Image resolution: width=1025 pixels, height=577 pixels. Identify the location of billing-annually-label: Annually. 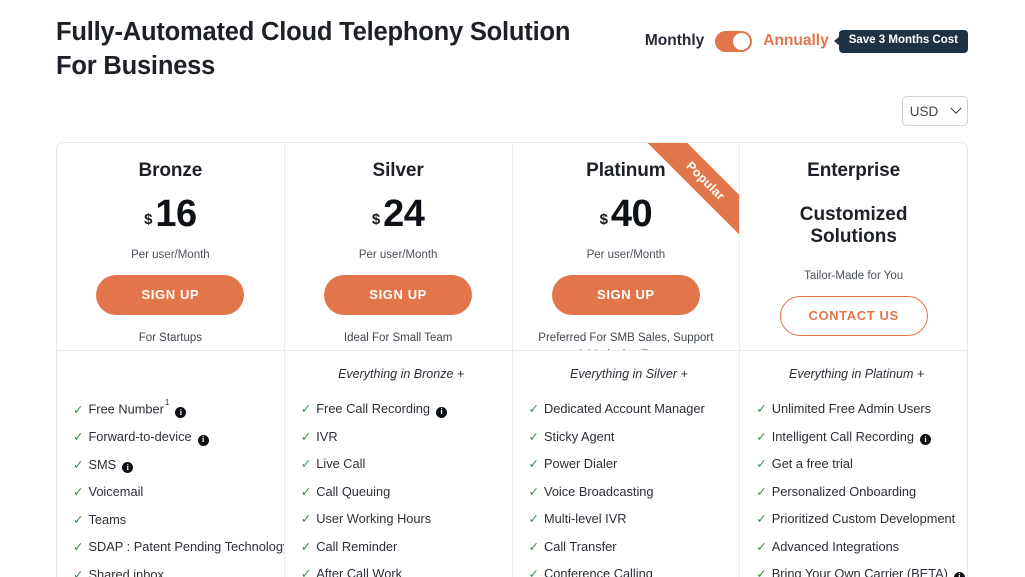
(795, 41).